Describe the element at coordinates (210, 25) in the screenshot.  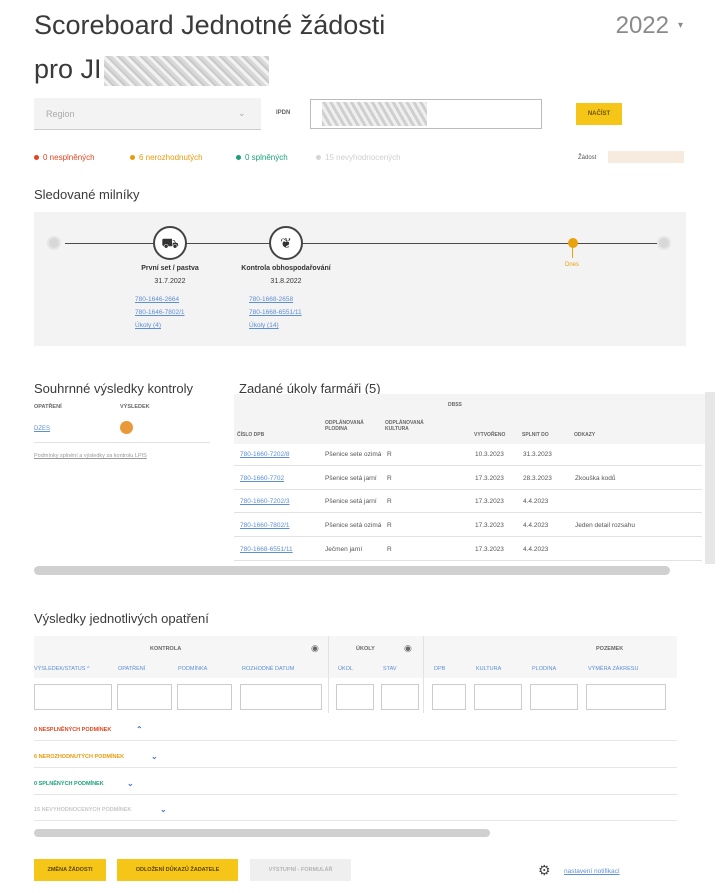
I see `page-title: Scoreboard Jednotné žádosti` at that location.